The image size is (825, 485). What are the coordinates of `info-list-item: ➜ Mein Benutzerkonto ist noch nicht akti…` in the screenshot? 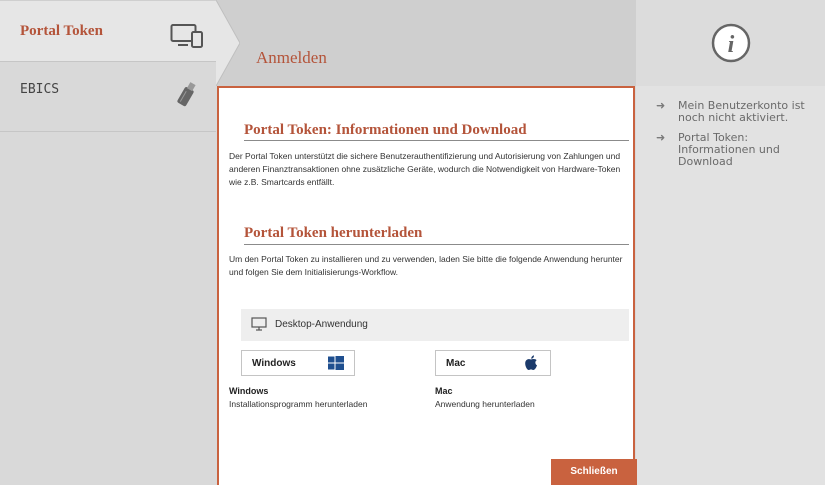 It's located at (738, 112).